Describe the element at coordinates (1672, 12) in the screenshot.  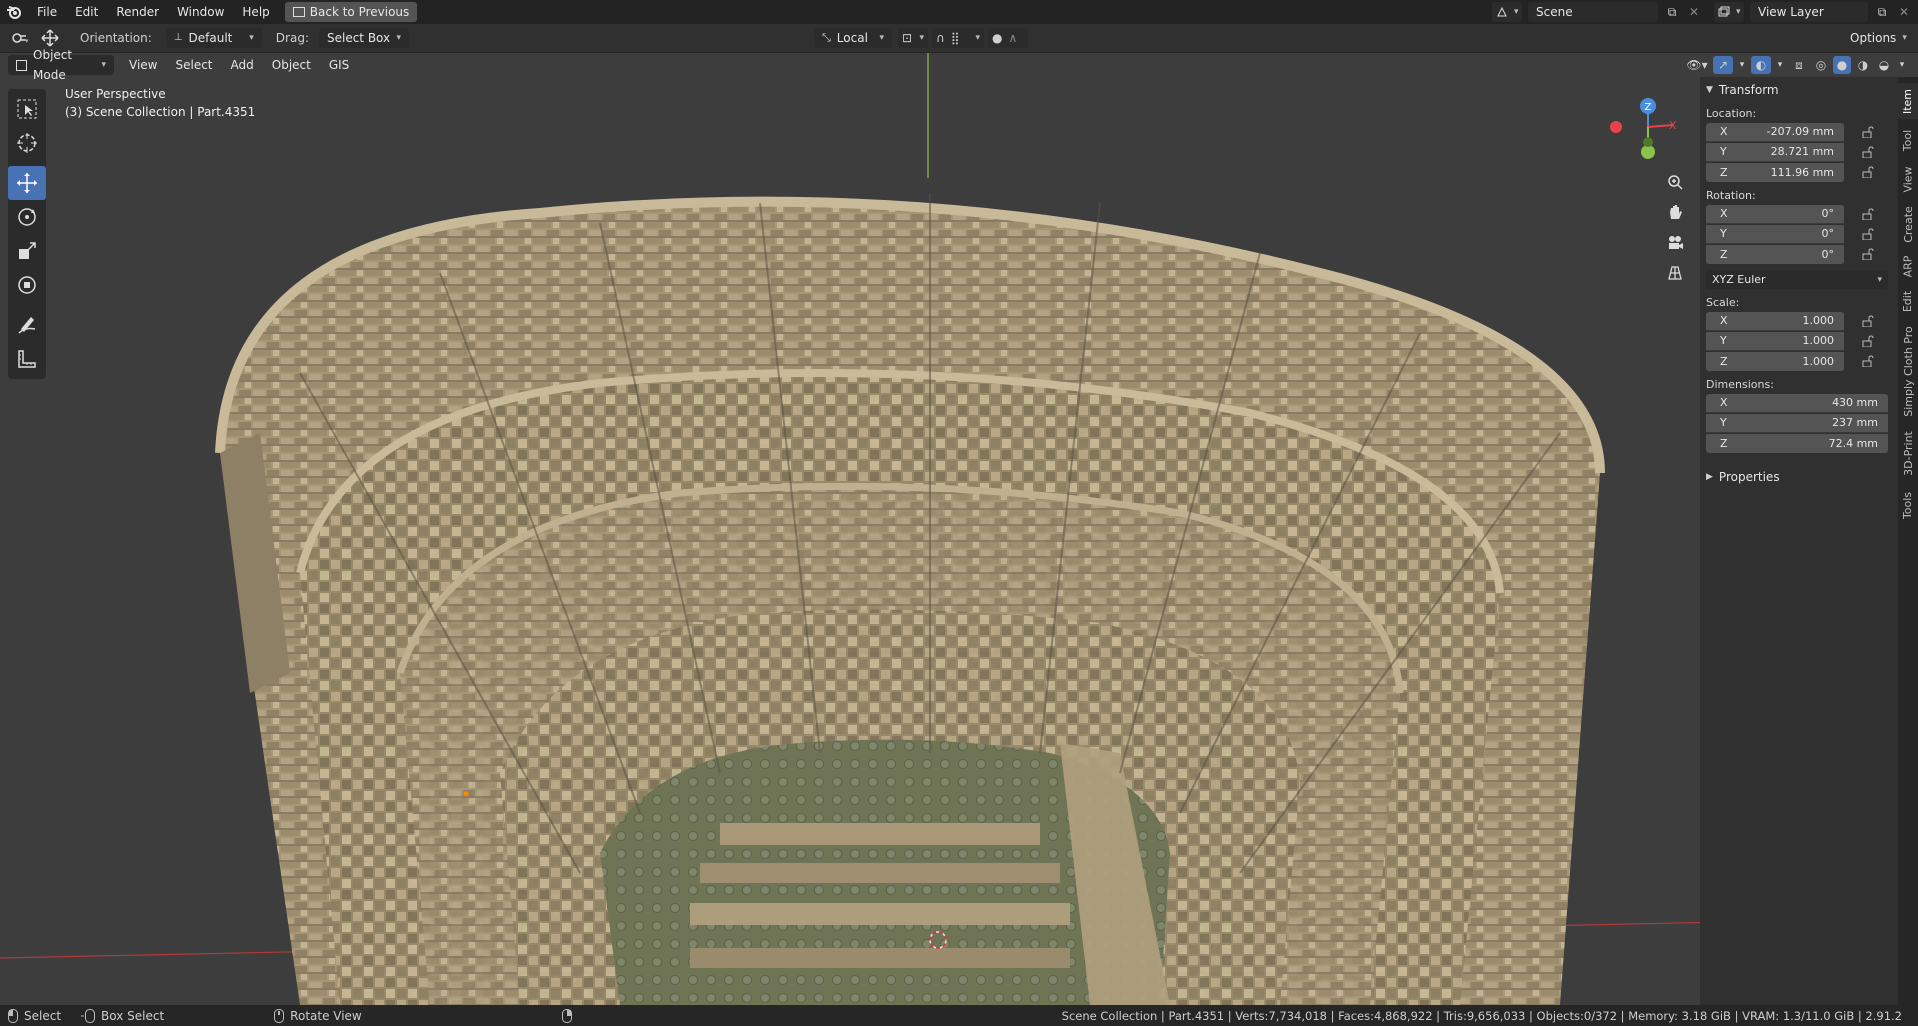
I see `new-scene-icon: ⧉` at that location.